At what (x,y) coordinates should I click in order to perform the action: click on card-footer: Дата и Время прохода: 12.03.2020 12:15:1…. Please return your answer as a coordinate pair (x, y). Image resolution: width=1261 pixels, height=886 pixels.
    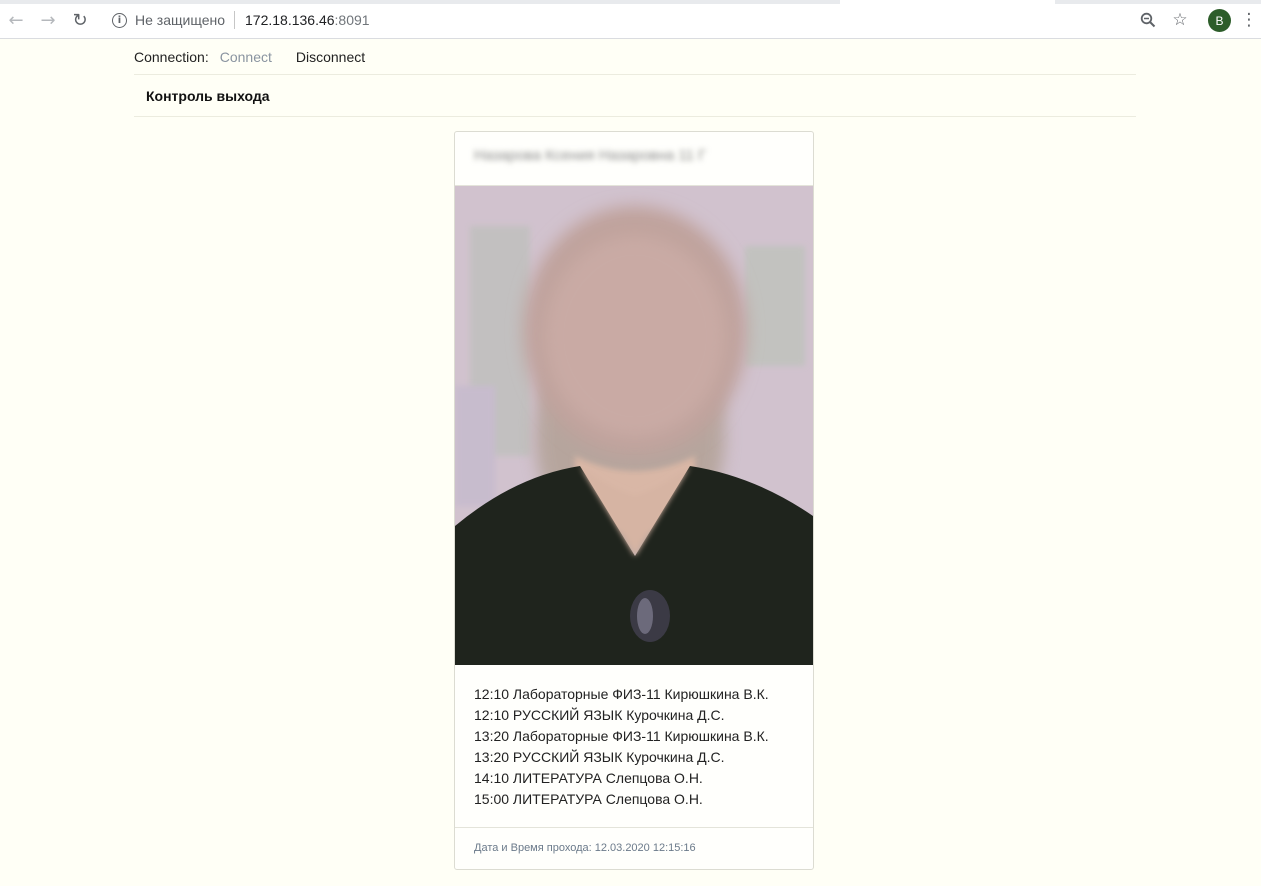
    Looking at the image, I should click on (634, 848).